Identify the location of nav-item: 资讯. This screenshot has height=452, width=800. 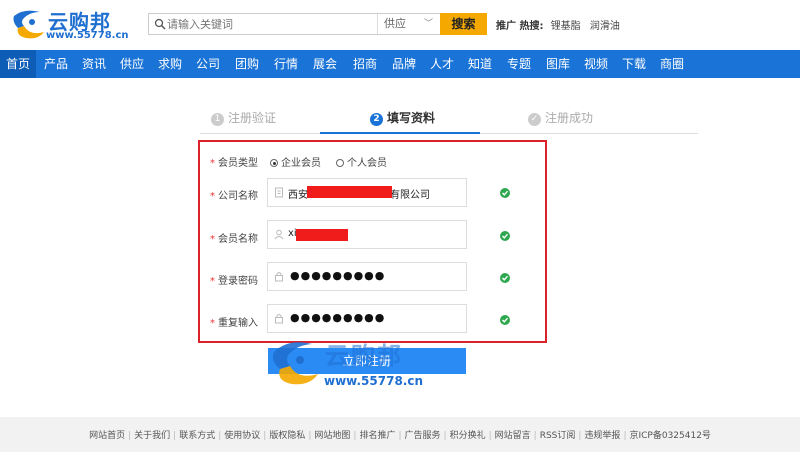
(94, 64).